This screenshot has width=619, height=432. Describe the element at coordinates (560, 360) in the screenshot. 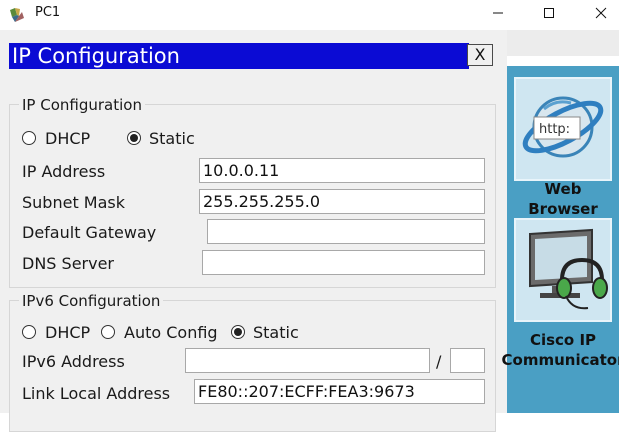

I see `cisco-ip-communicator-label-line2: Communicator` at that location.